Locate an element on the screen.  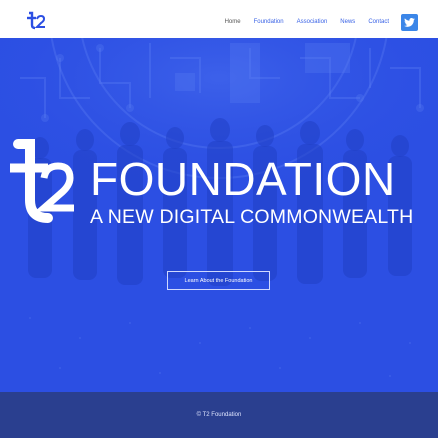
main-nav: Home Foundation Association News Contact is located at coordinates (315, 22).